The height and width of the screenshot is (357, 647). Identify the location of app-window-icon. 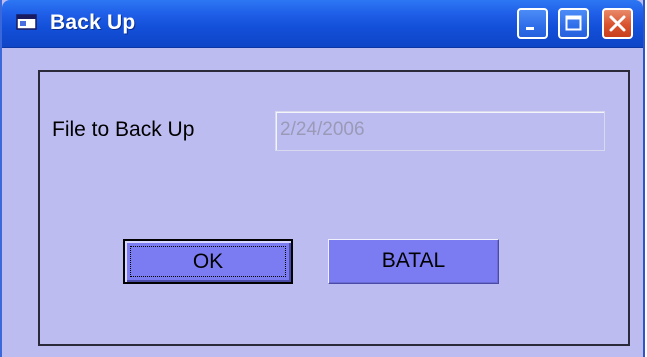
(27, 22).